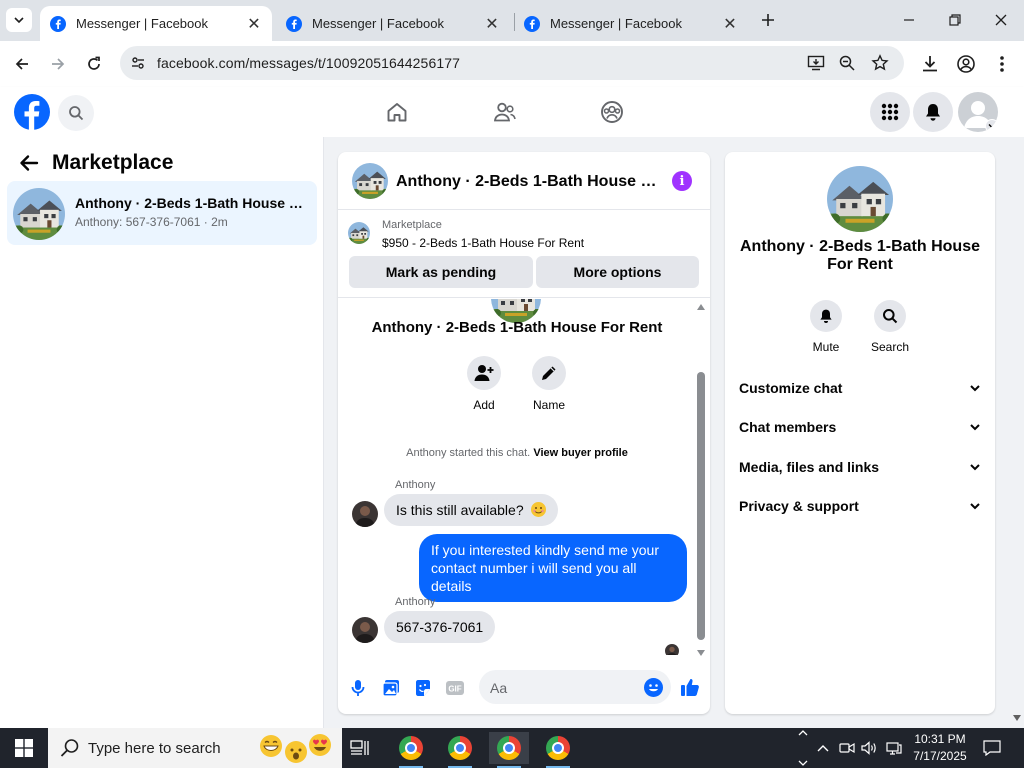  Describe the element at coordinates (76, 113) in the screenshot. I see `facebook-search-button` at that location.